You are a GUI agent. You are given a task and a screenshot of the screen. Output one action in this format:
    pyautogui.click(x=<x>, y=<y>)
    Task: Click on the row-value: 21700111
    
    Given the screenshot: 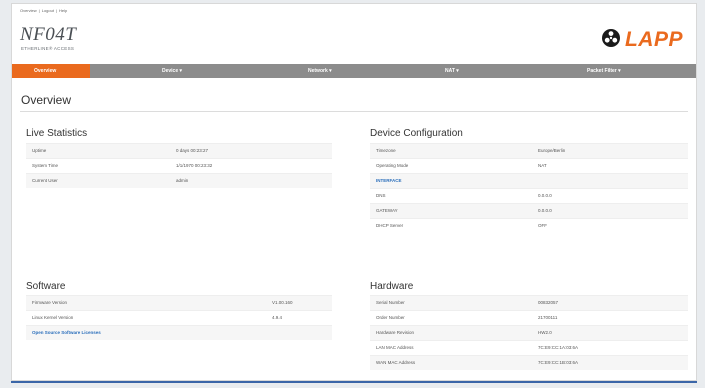 What is the action you would take?
    pyautogui.click(x=548, y=317)
    